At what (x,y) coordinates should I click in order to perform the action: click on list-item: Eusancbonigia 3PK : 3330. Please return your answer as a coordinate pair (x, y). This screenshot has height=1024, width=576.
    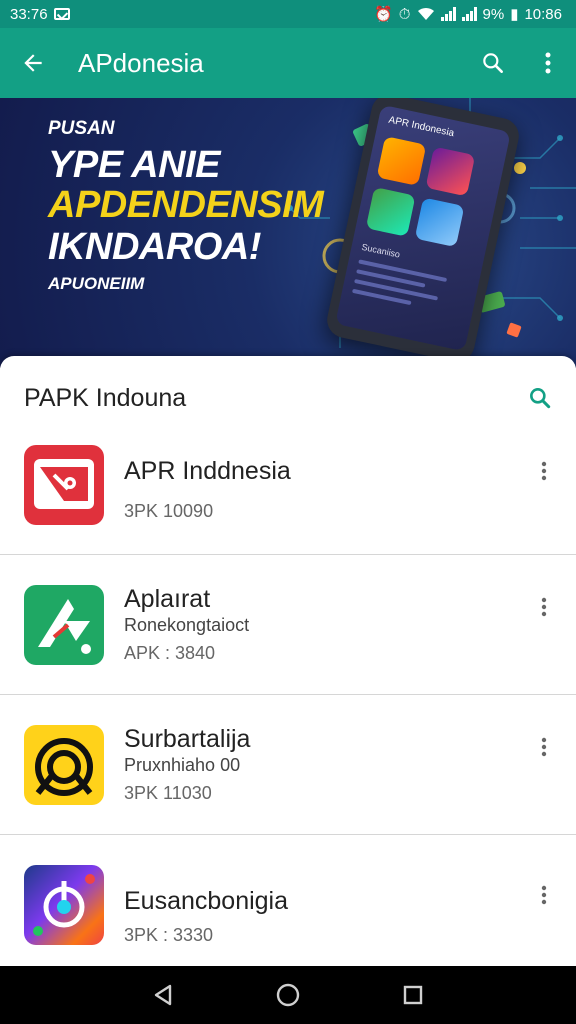
    Looking at the image, I should click on (288, 905).